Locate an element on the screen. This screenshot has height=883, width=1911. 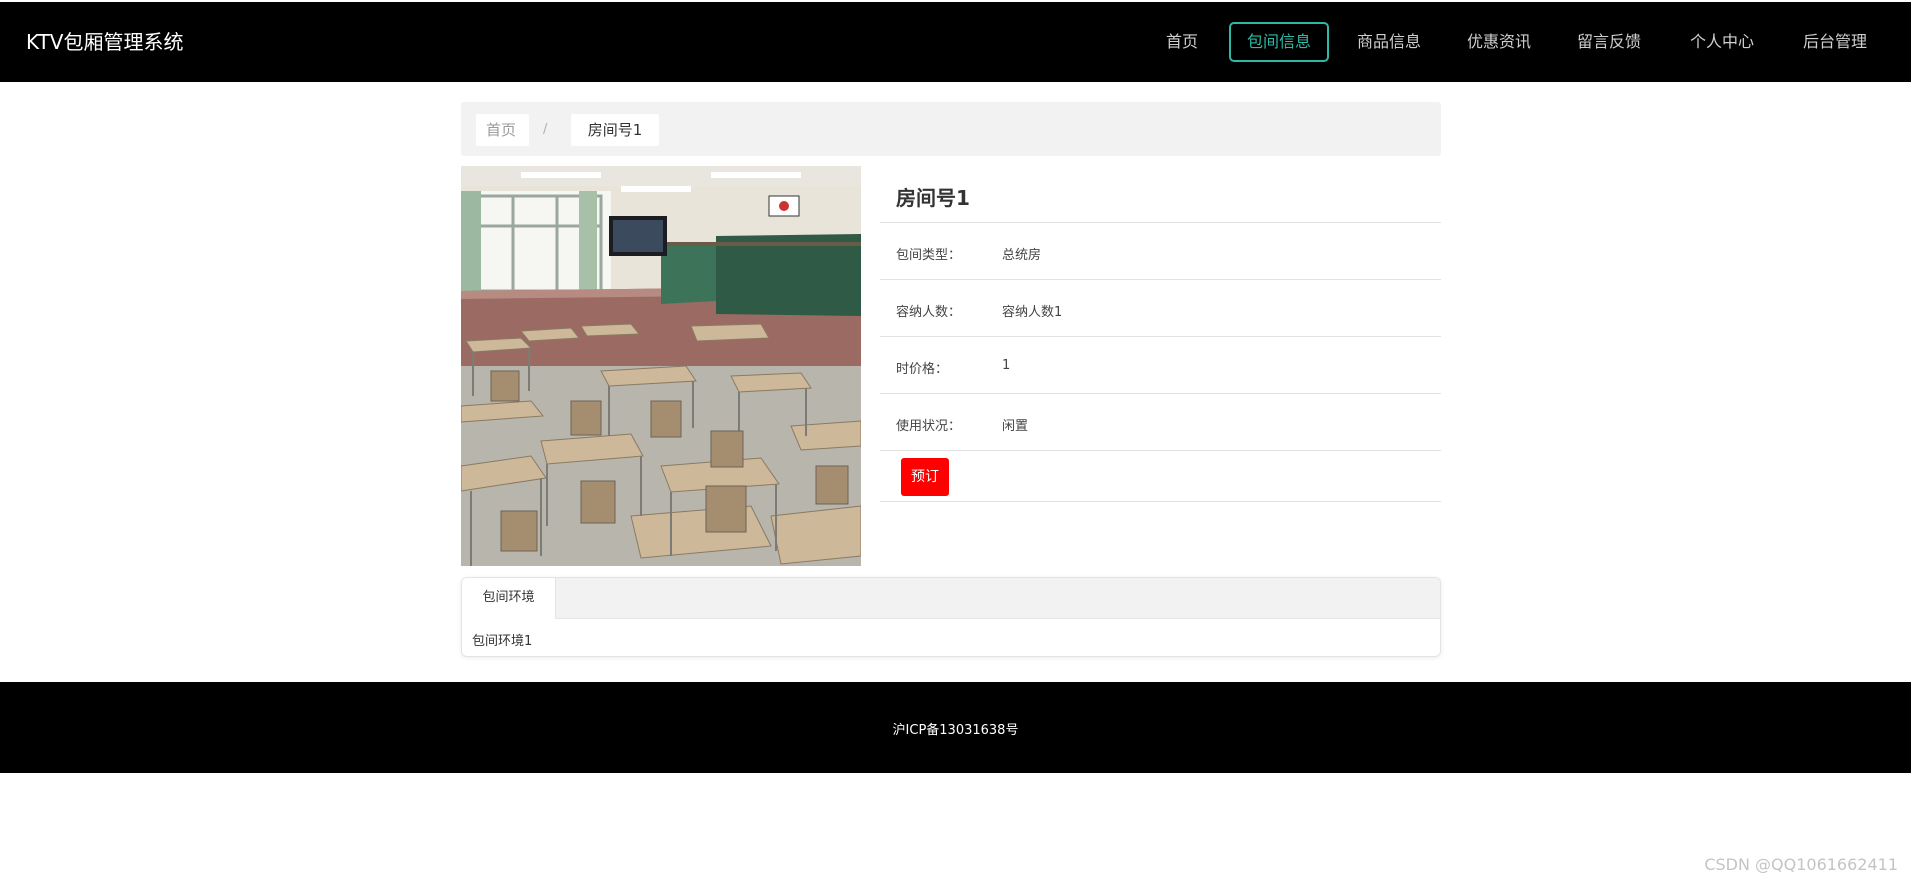
field-value-capacity: 容纳人数1 is located at coordinates (1032, 312).